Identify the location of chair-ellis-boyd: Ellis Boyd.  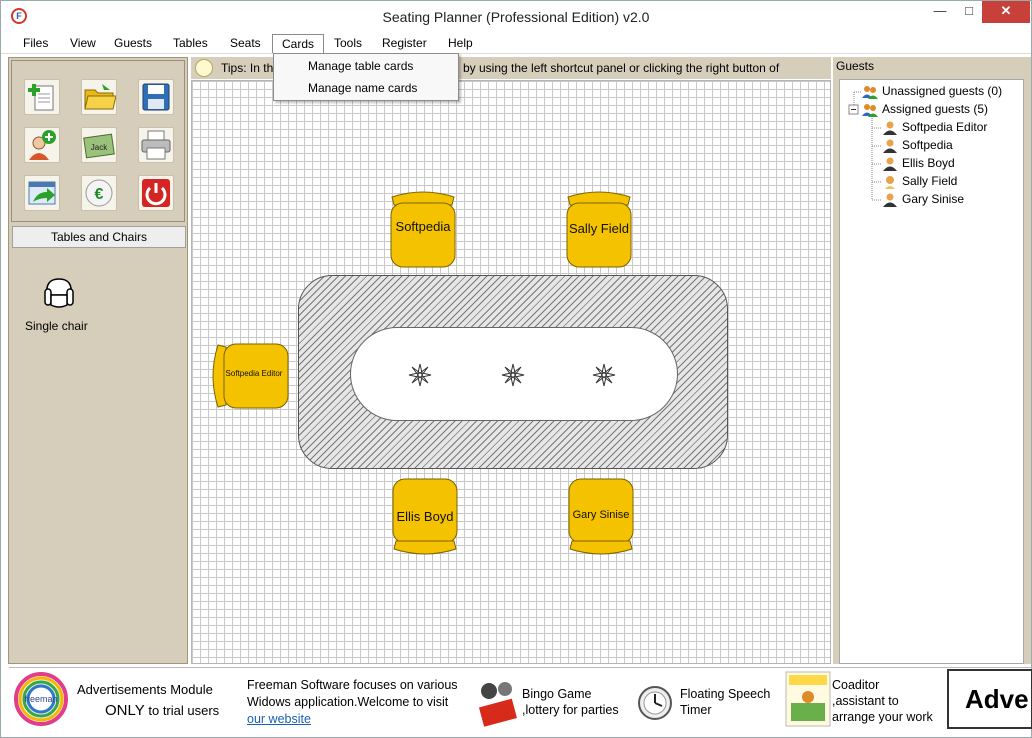
(425, 517).